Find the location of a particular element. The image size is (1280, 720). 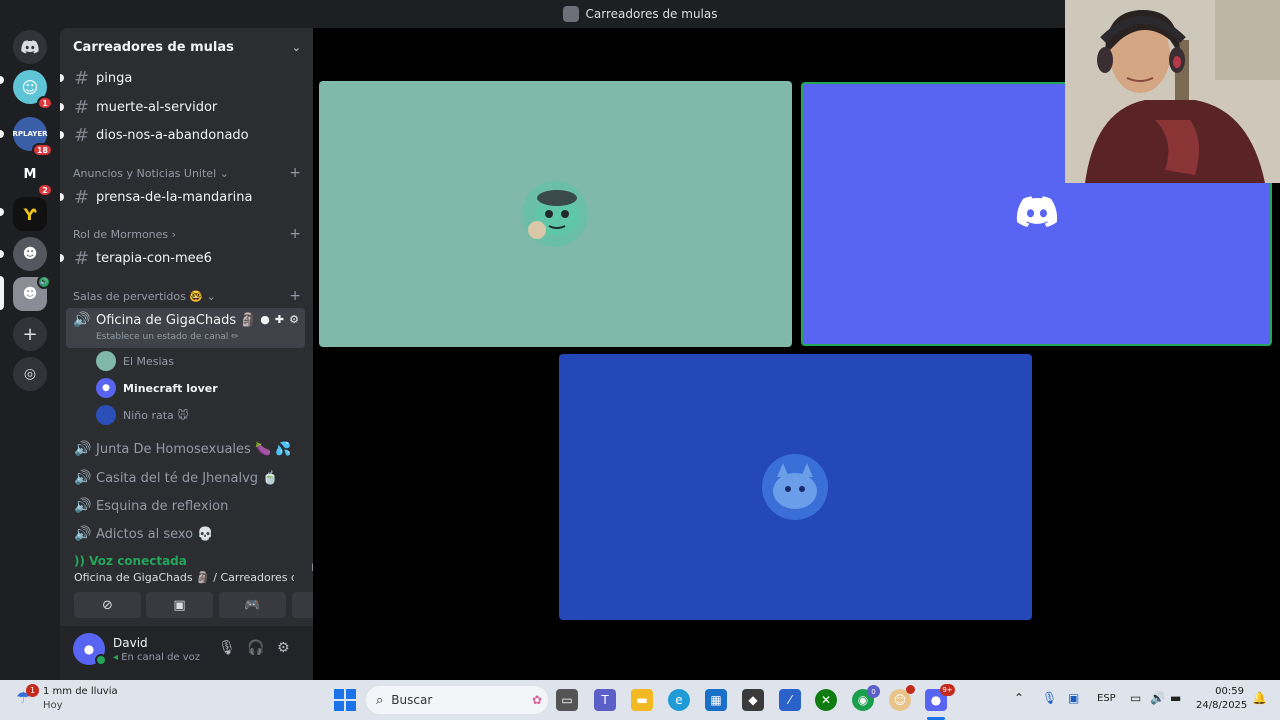

channel-label: pinga is located at coordinates (114, 78).